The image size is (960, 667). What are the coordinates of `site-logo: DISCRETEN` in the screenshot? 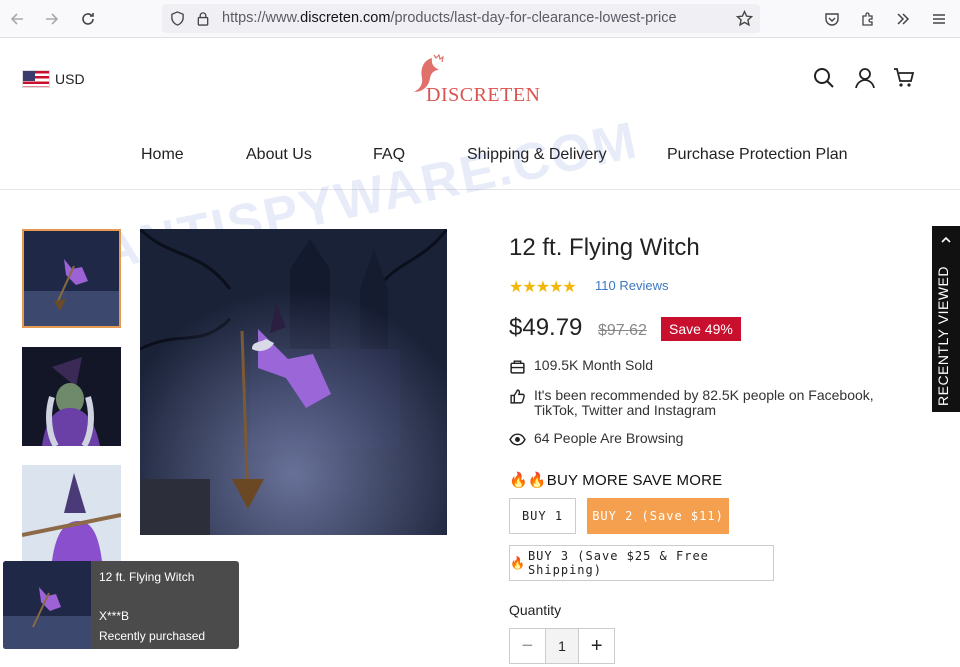 It's located at (478, 80).